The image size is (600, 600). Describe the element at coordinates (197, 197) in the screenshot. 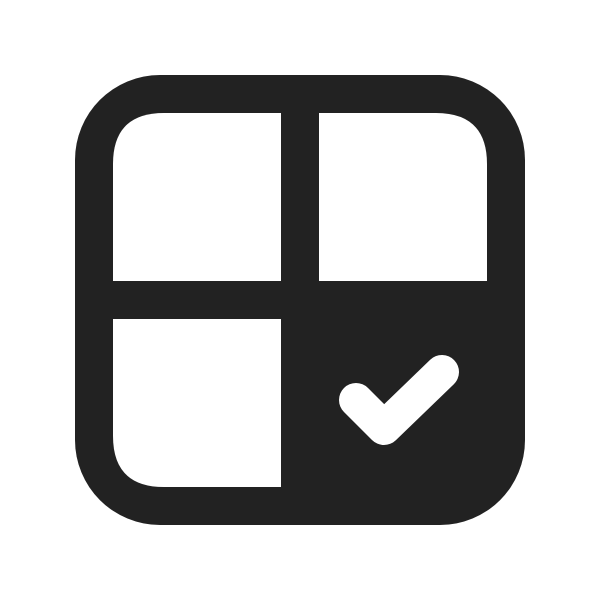

I see `grid-cell-top-left` at that location.